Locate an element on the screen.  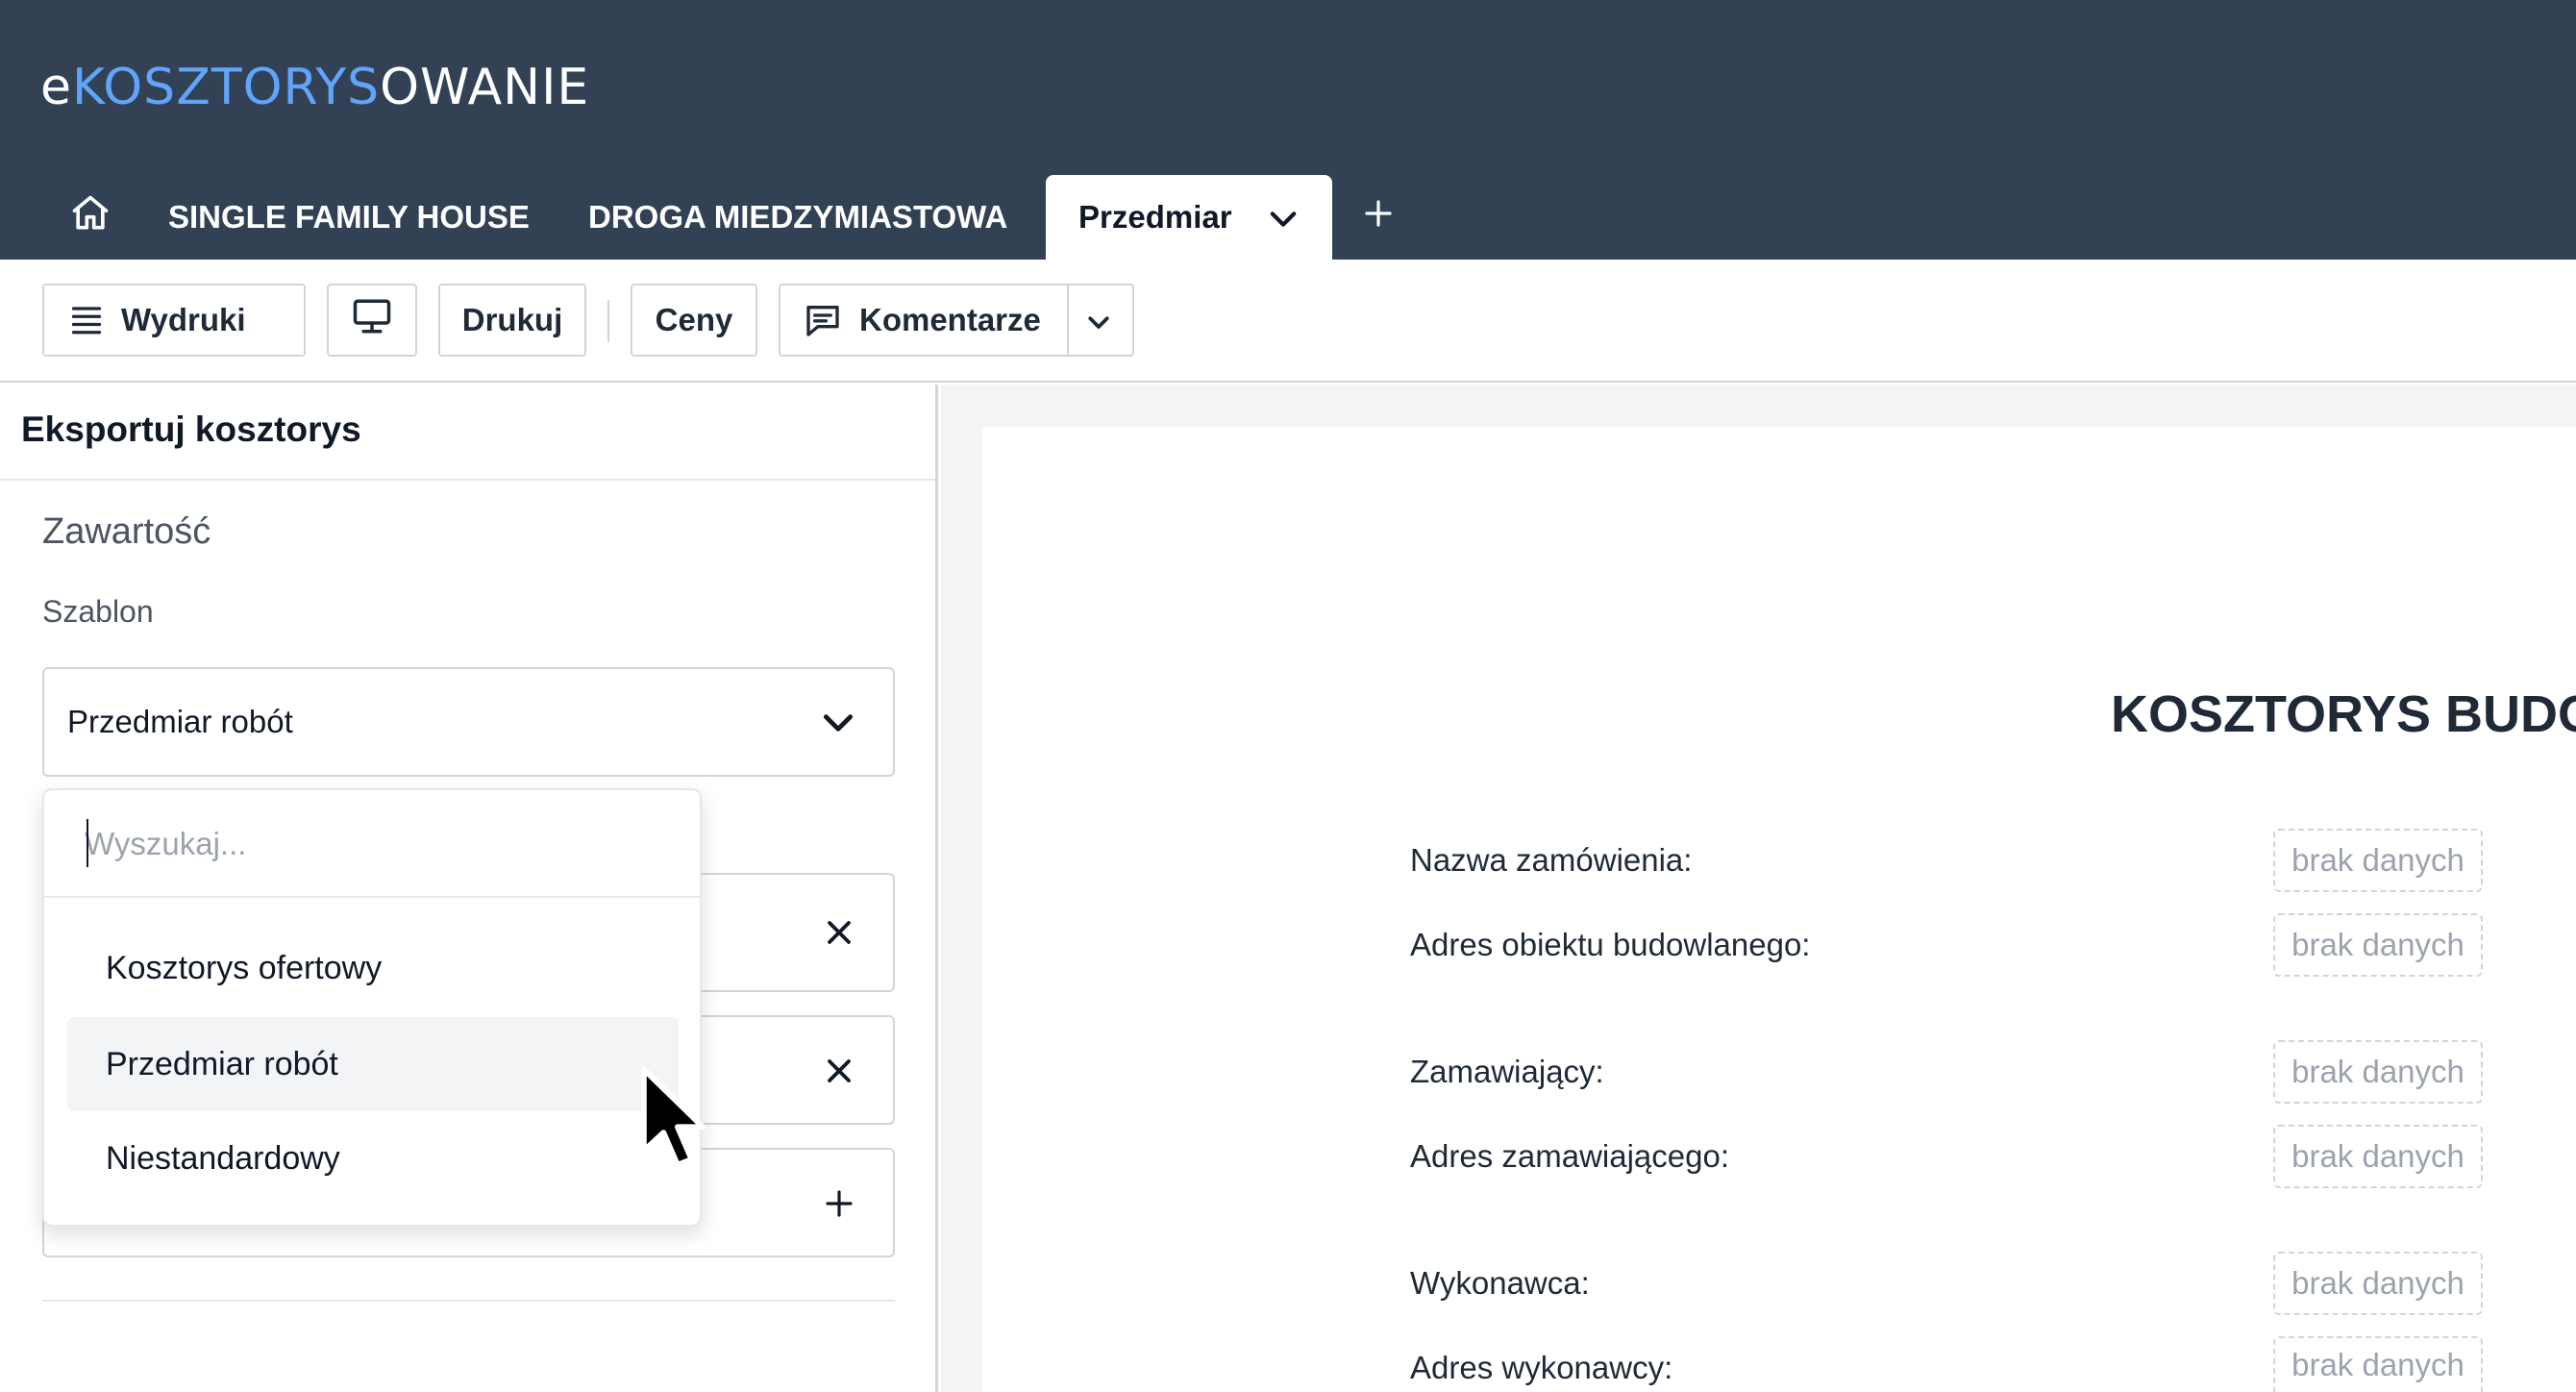
wydruki-label: Wydruki is located at coordinates (184, 319).